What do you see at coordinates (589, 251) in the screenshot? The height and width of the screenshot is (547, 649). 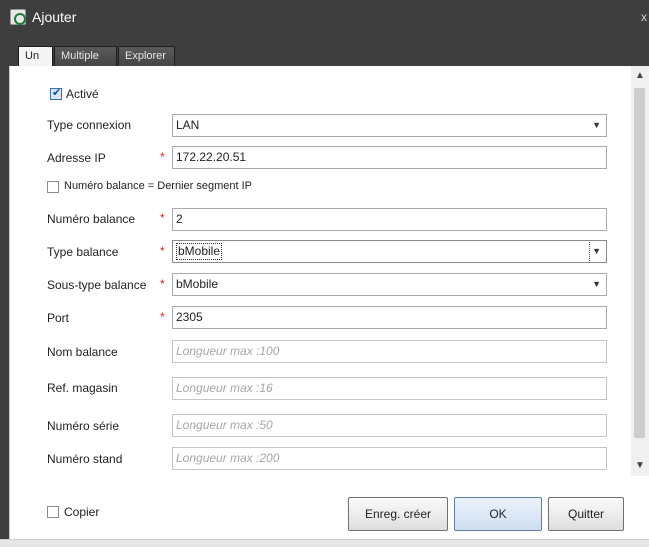 I see `dropdown-separator` at bounding box center [589, 251].